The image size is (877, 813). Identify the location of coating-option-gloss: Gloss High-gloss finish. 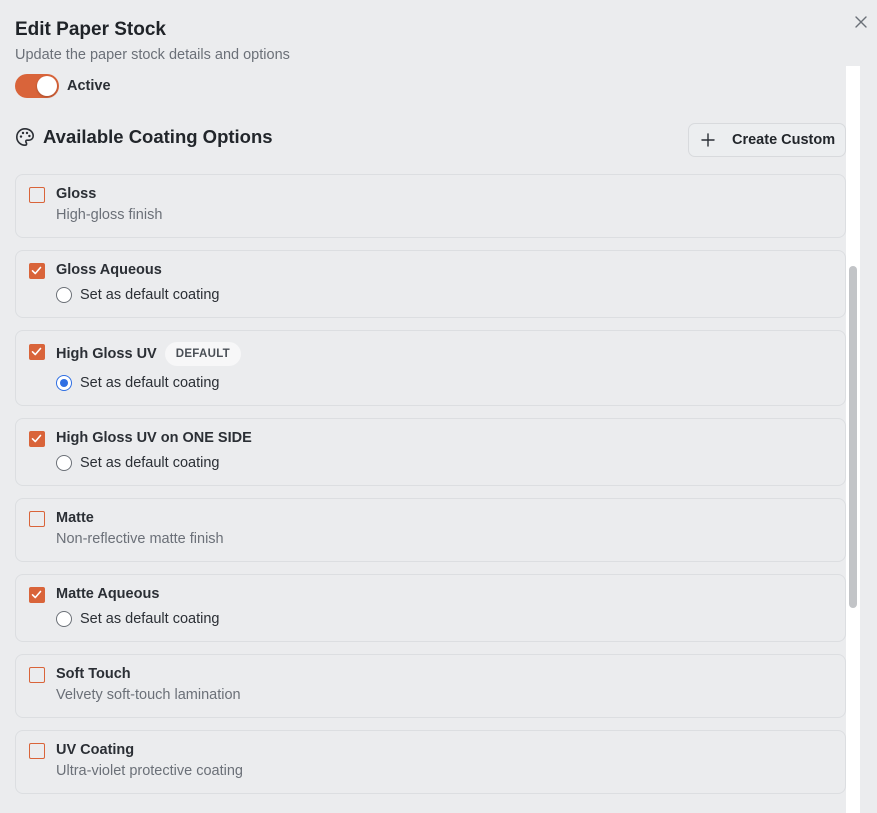
(430, 206).